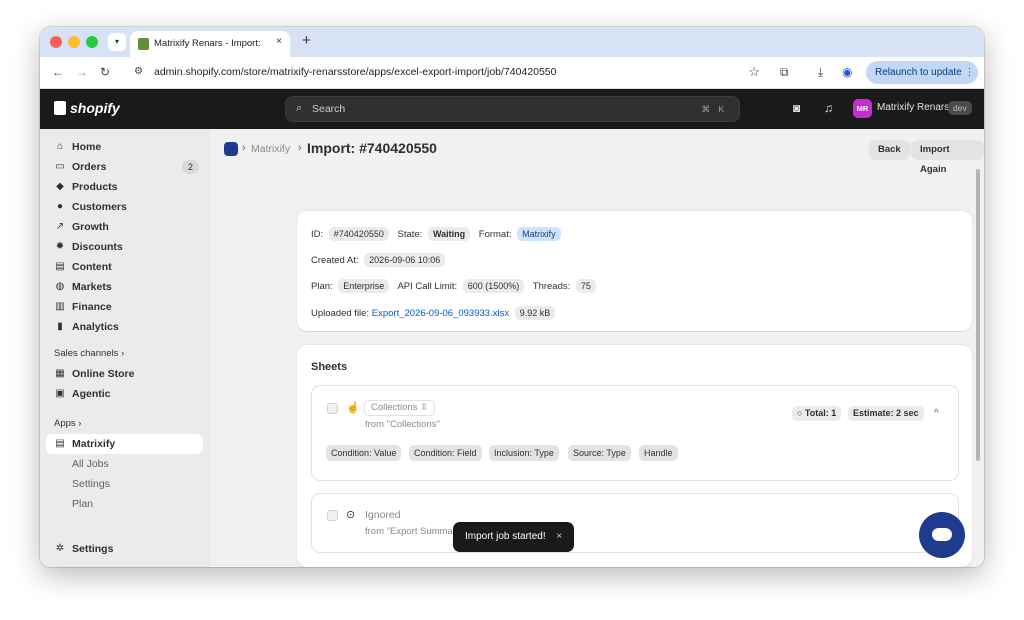 Image resolution: width=1024 pixels, height=620 pixels. What do you see at coordinates (105, 72) in the screenshot?
I see `reload-icon: ↻` at bounding box center [105, 72].